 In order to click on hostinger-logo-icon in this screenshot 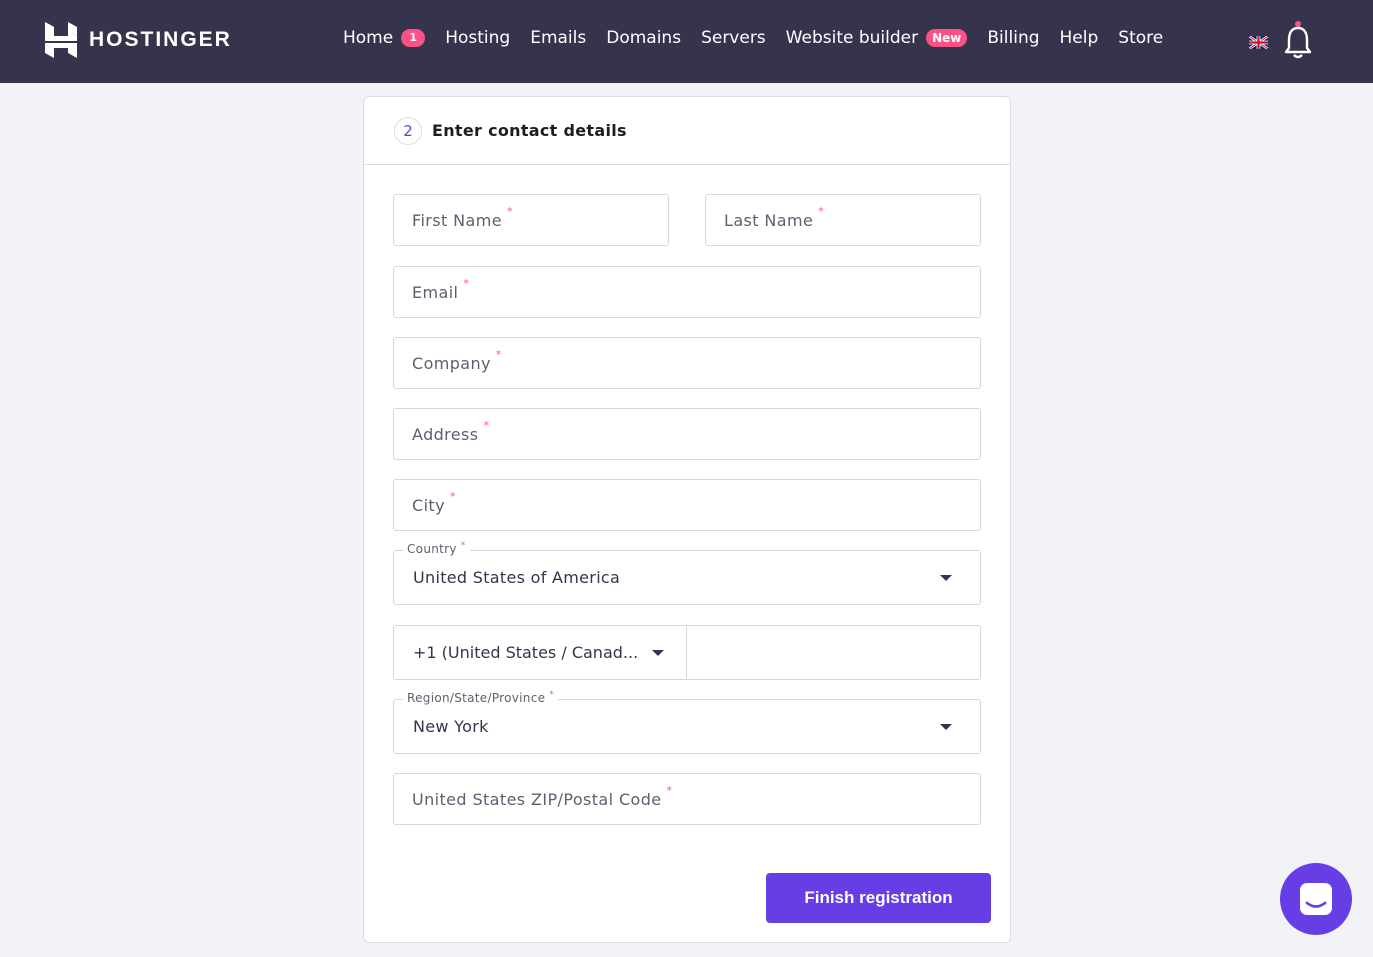, I will do `click(61, 40)`.